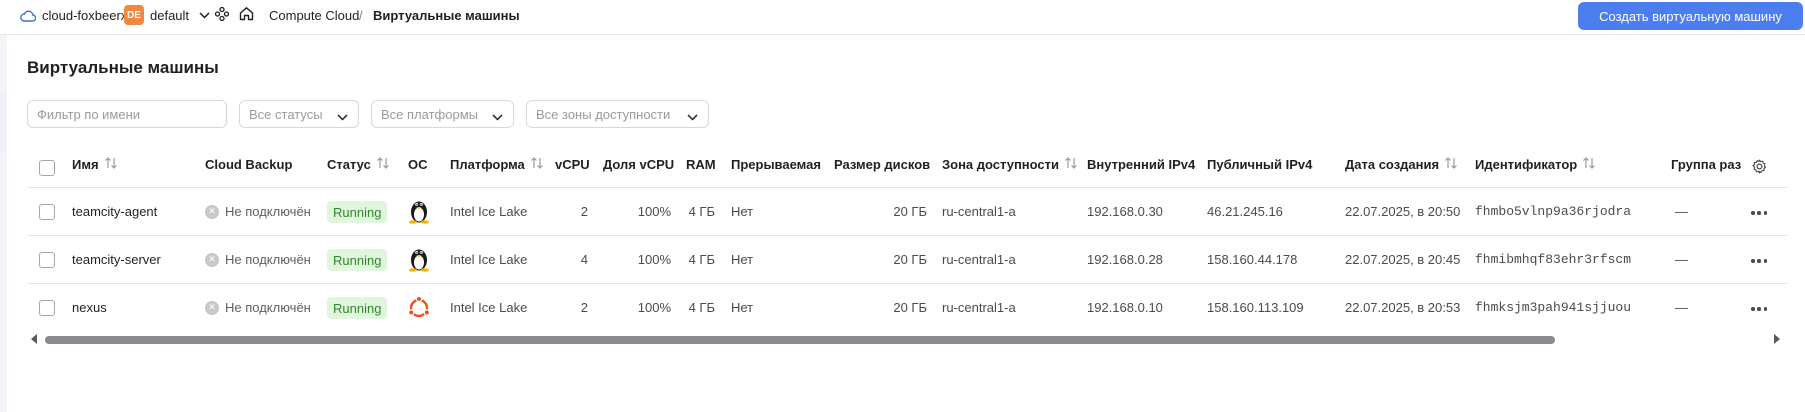 The height and width of the screenshot is (412, 1805). I want to click on folder-name: default, so click(170, 15).